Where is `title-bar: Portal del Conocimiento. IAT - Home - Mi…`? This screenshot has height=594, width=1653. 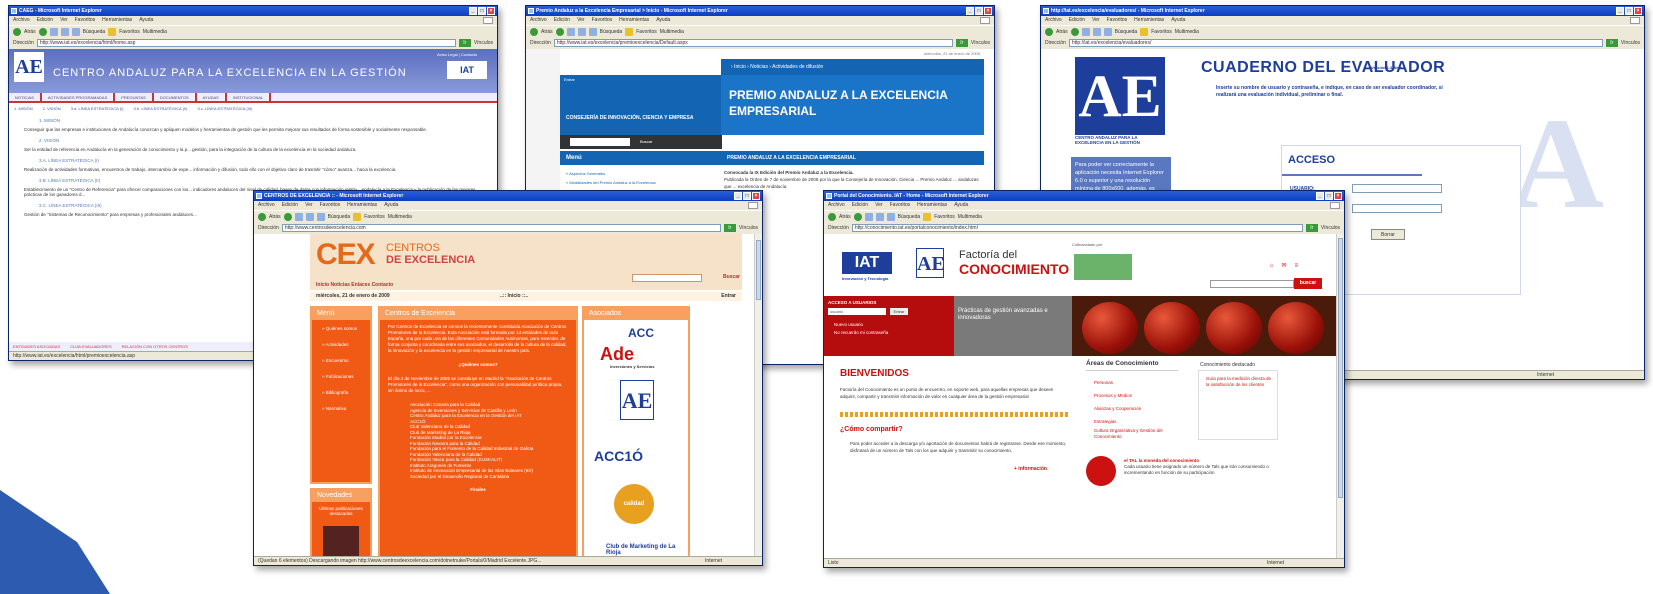
title-bar: Portal del Conocimiento. IAT - Home - Mi… is located at coordinates (1084, 196).